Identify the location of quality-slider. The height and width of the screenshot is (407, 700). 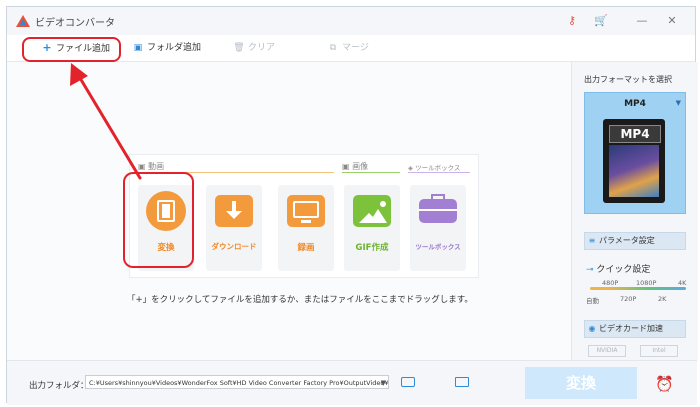
(638, 288).